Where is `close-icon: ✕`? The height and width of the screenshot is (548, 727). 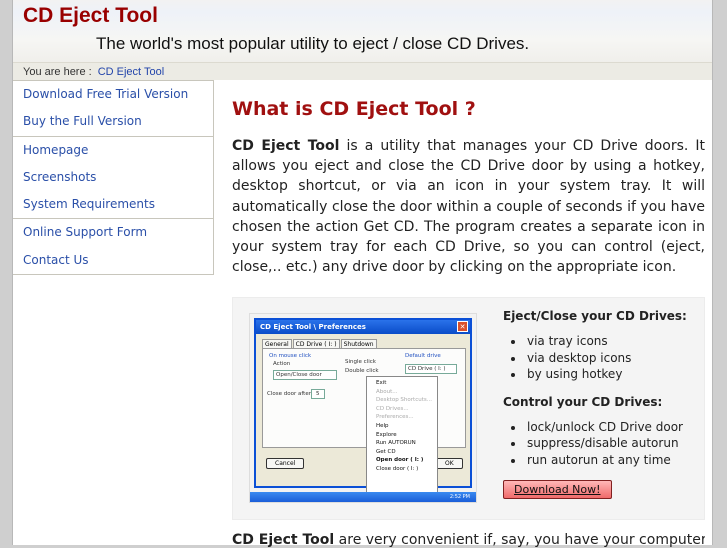
close-icon: ✕ is located at coordinates (462, 326).